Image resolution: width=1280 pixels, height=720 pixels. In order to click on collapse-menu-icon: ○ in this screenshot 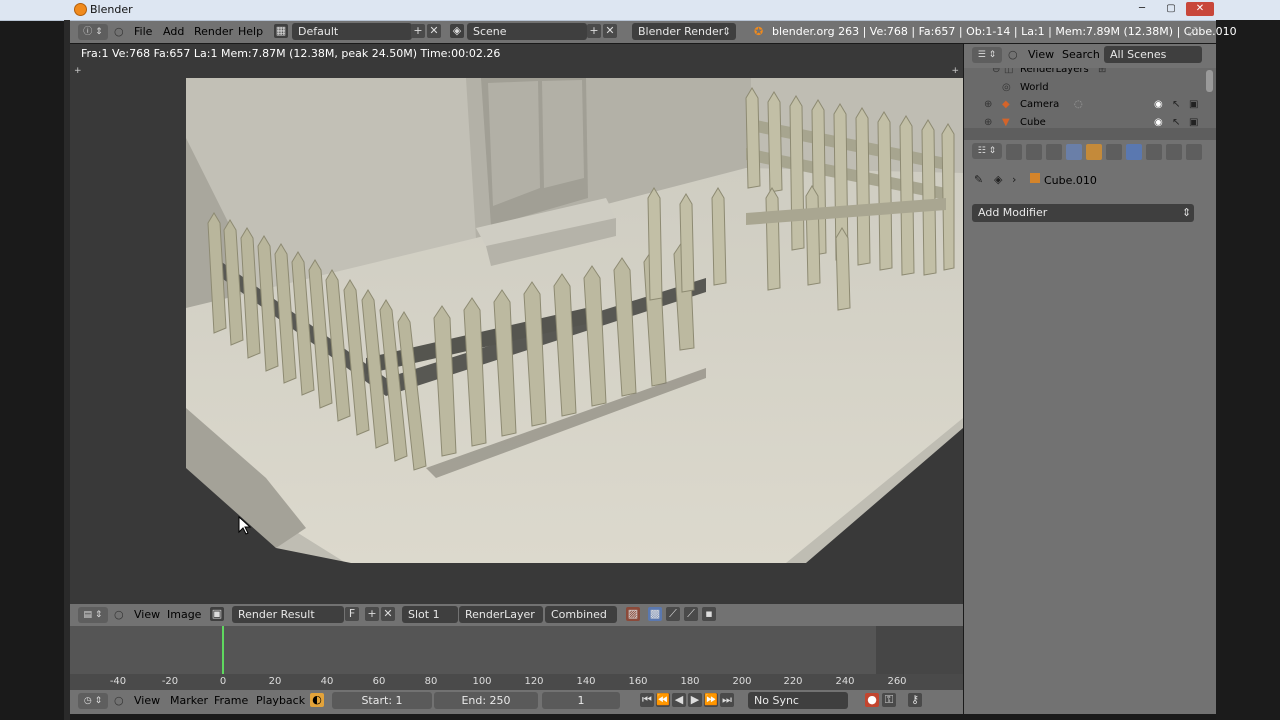, I will do `click(119, 32)`.